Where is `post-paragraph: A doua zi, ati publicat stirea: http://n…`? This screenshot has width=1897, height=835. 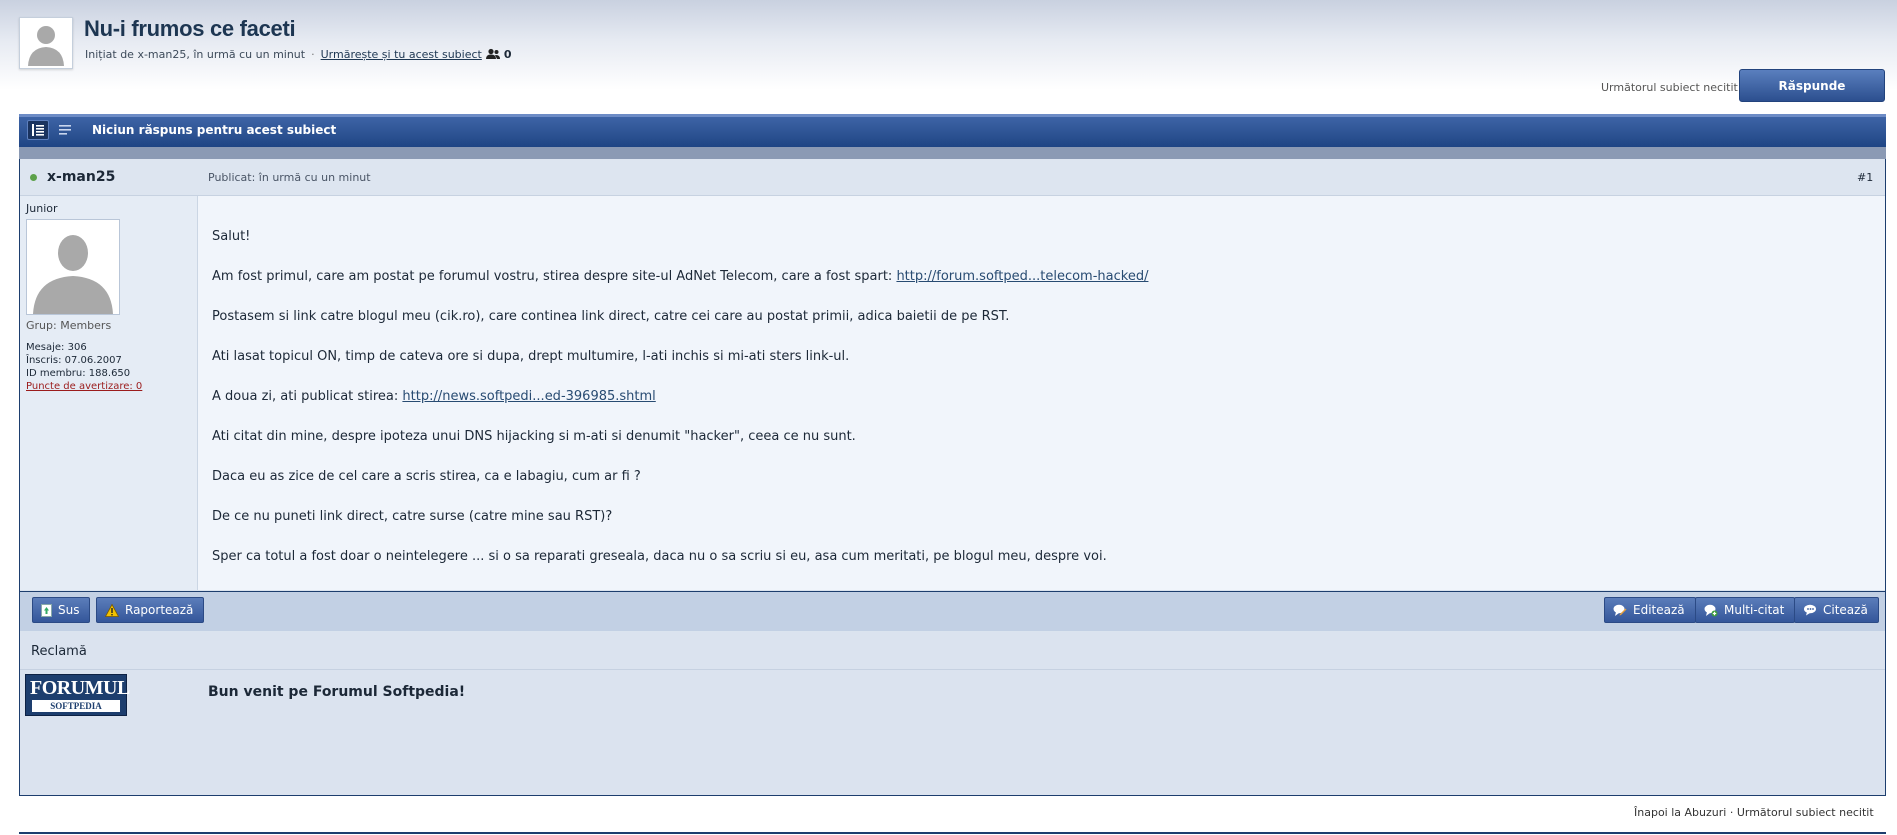 post-paragraph: A doua zi, ati publicat stirea: http://n… is located at coordinates (434, 396).